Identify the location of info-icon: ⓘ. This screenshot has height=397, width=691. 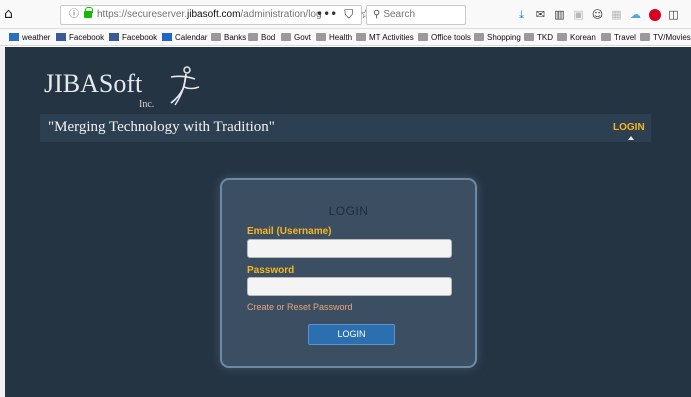
(74, 15).